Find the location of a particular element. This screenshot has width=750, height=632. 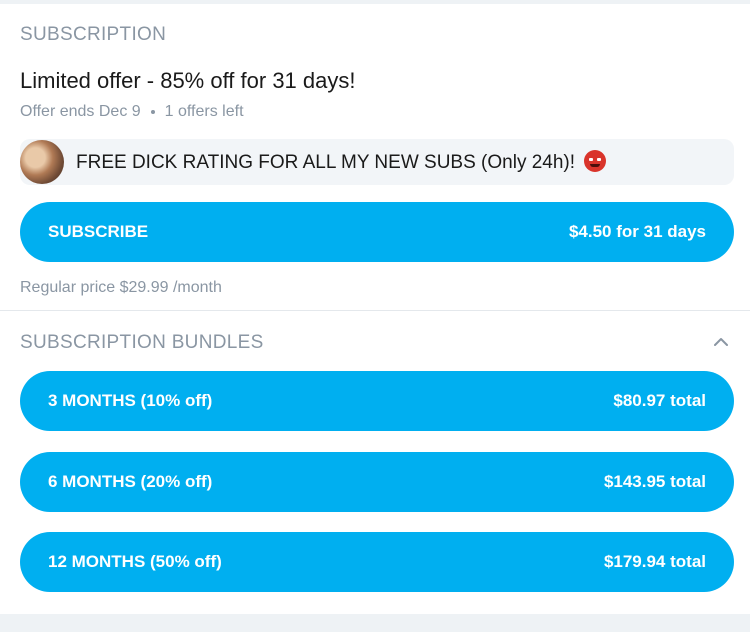

bundle-price: $143.95 total is located at coordinates (654, 481).